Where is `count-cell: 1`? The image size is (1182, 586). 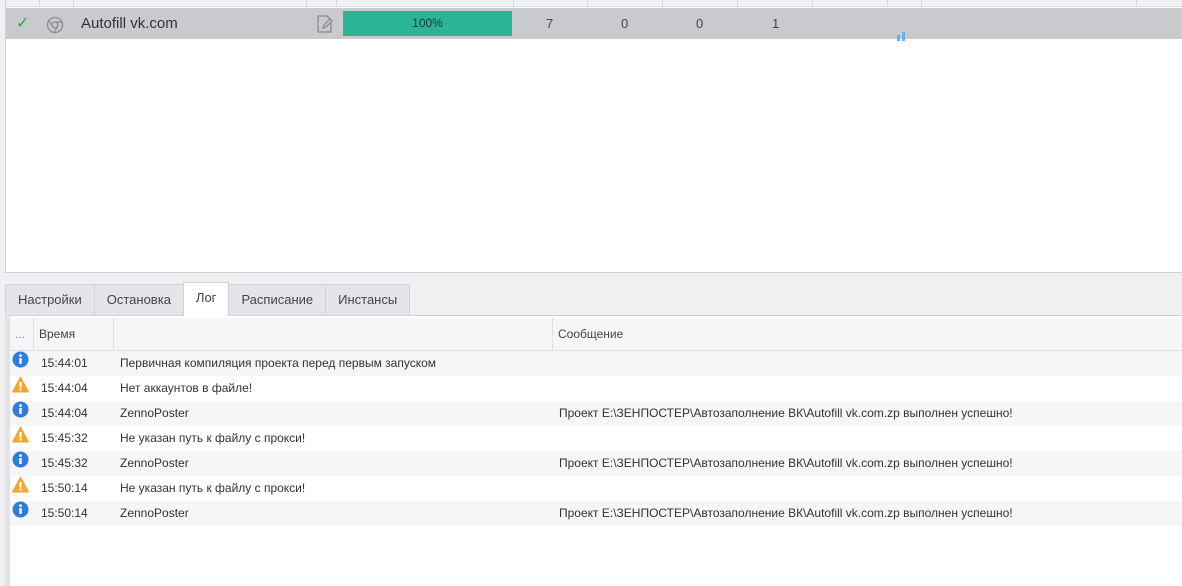 count-cell: 1 is located at coordinates (776, 23).